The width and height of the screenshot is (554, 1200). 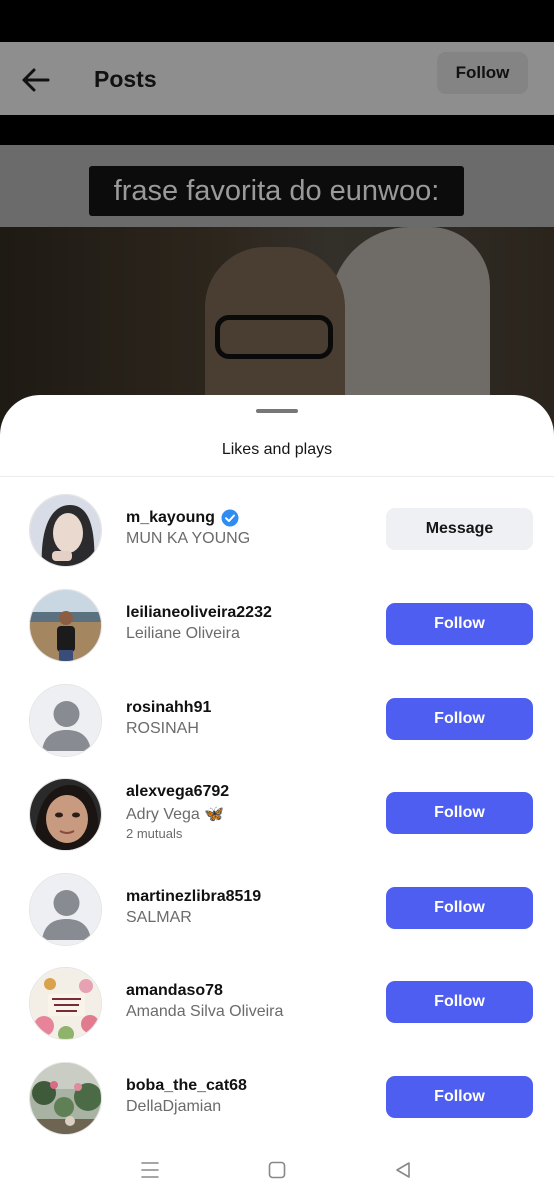 What do you see at coordinates (177, 792) in the screenshot?
I see `username: alexvega6792` at bounding box center [177, 792].